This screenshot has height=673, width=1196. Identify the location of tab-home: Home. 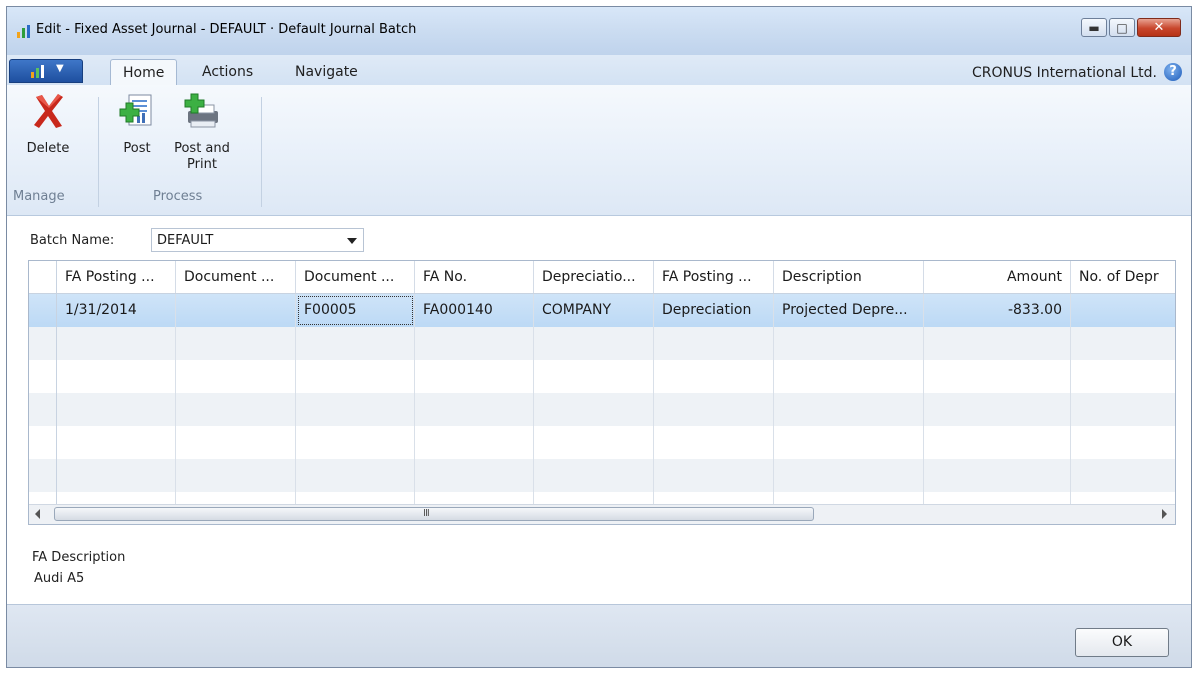
(144, 72).